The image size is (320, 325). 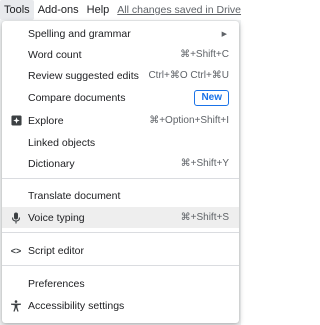 I want to click on menu-item-label: Voice typing, so click(x=56, y=217).